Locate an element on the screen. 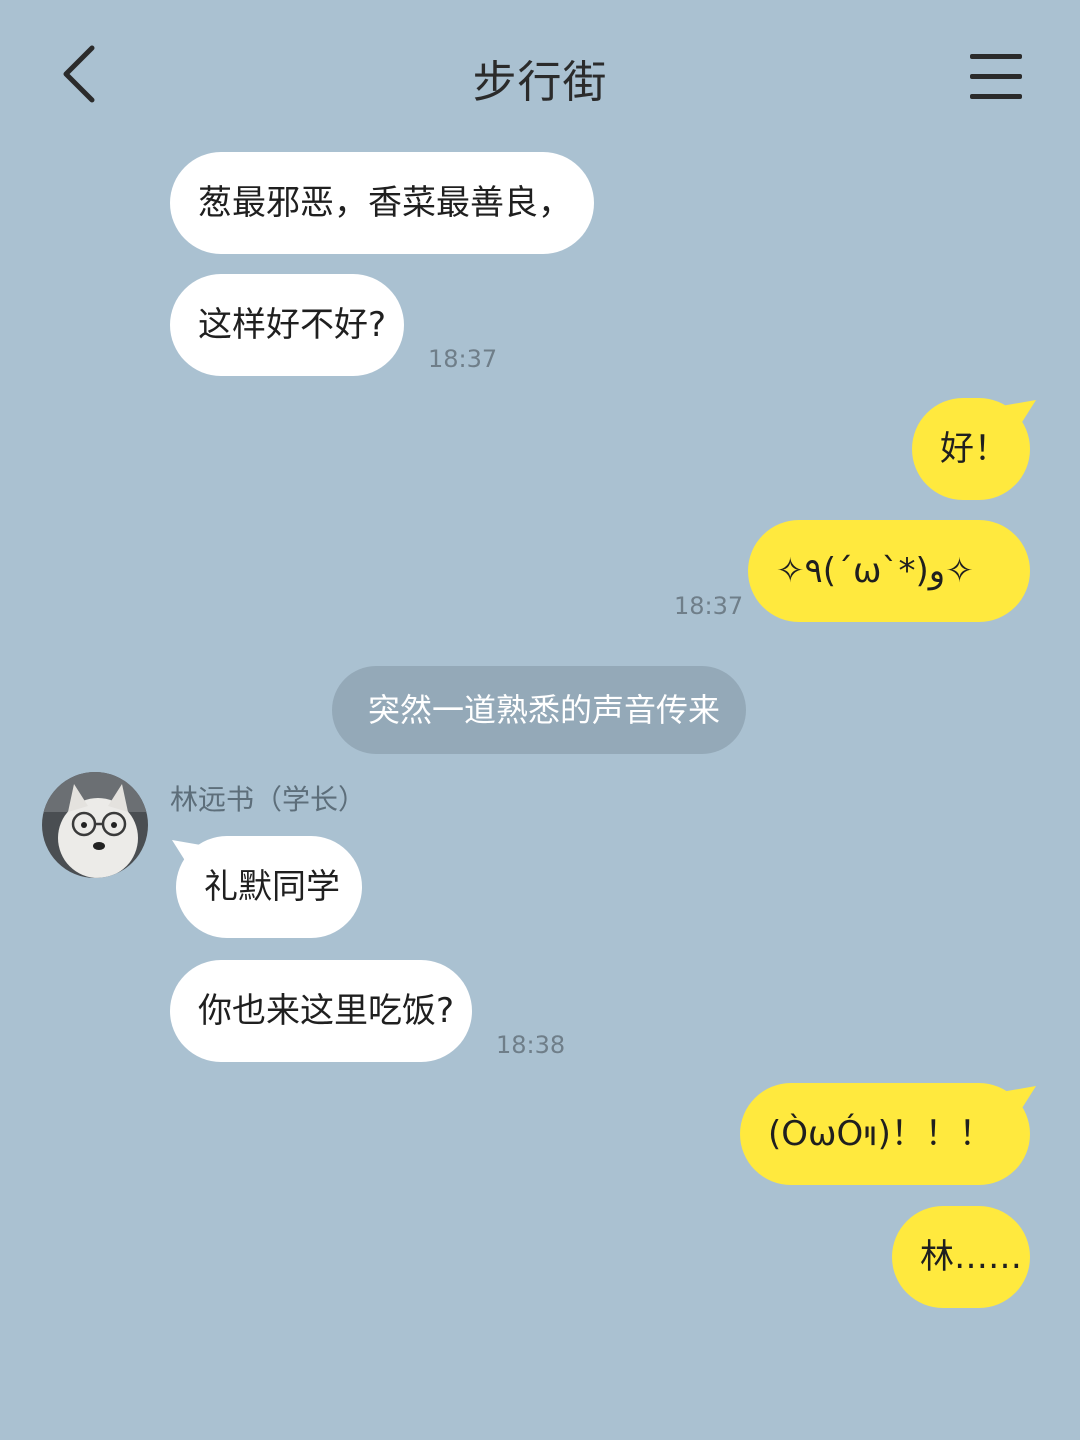  sender-name: 林远书（学长） is located at coordinates (268, 799).